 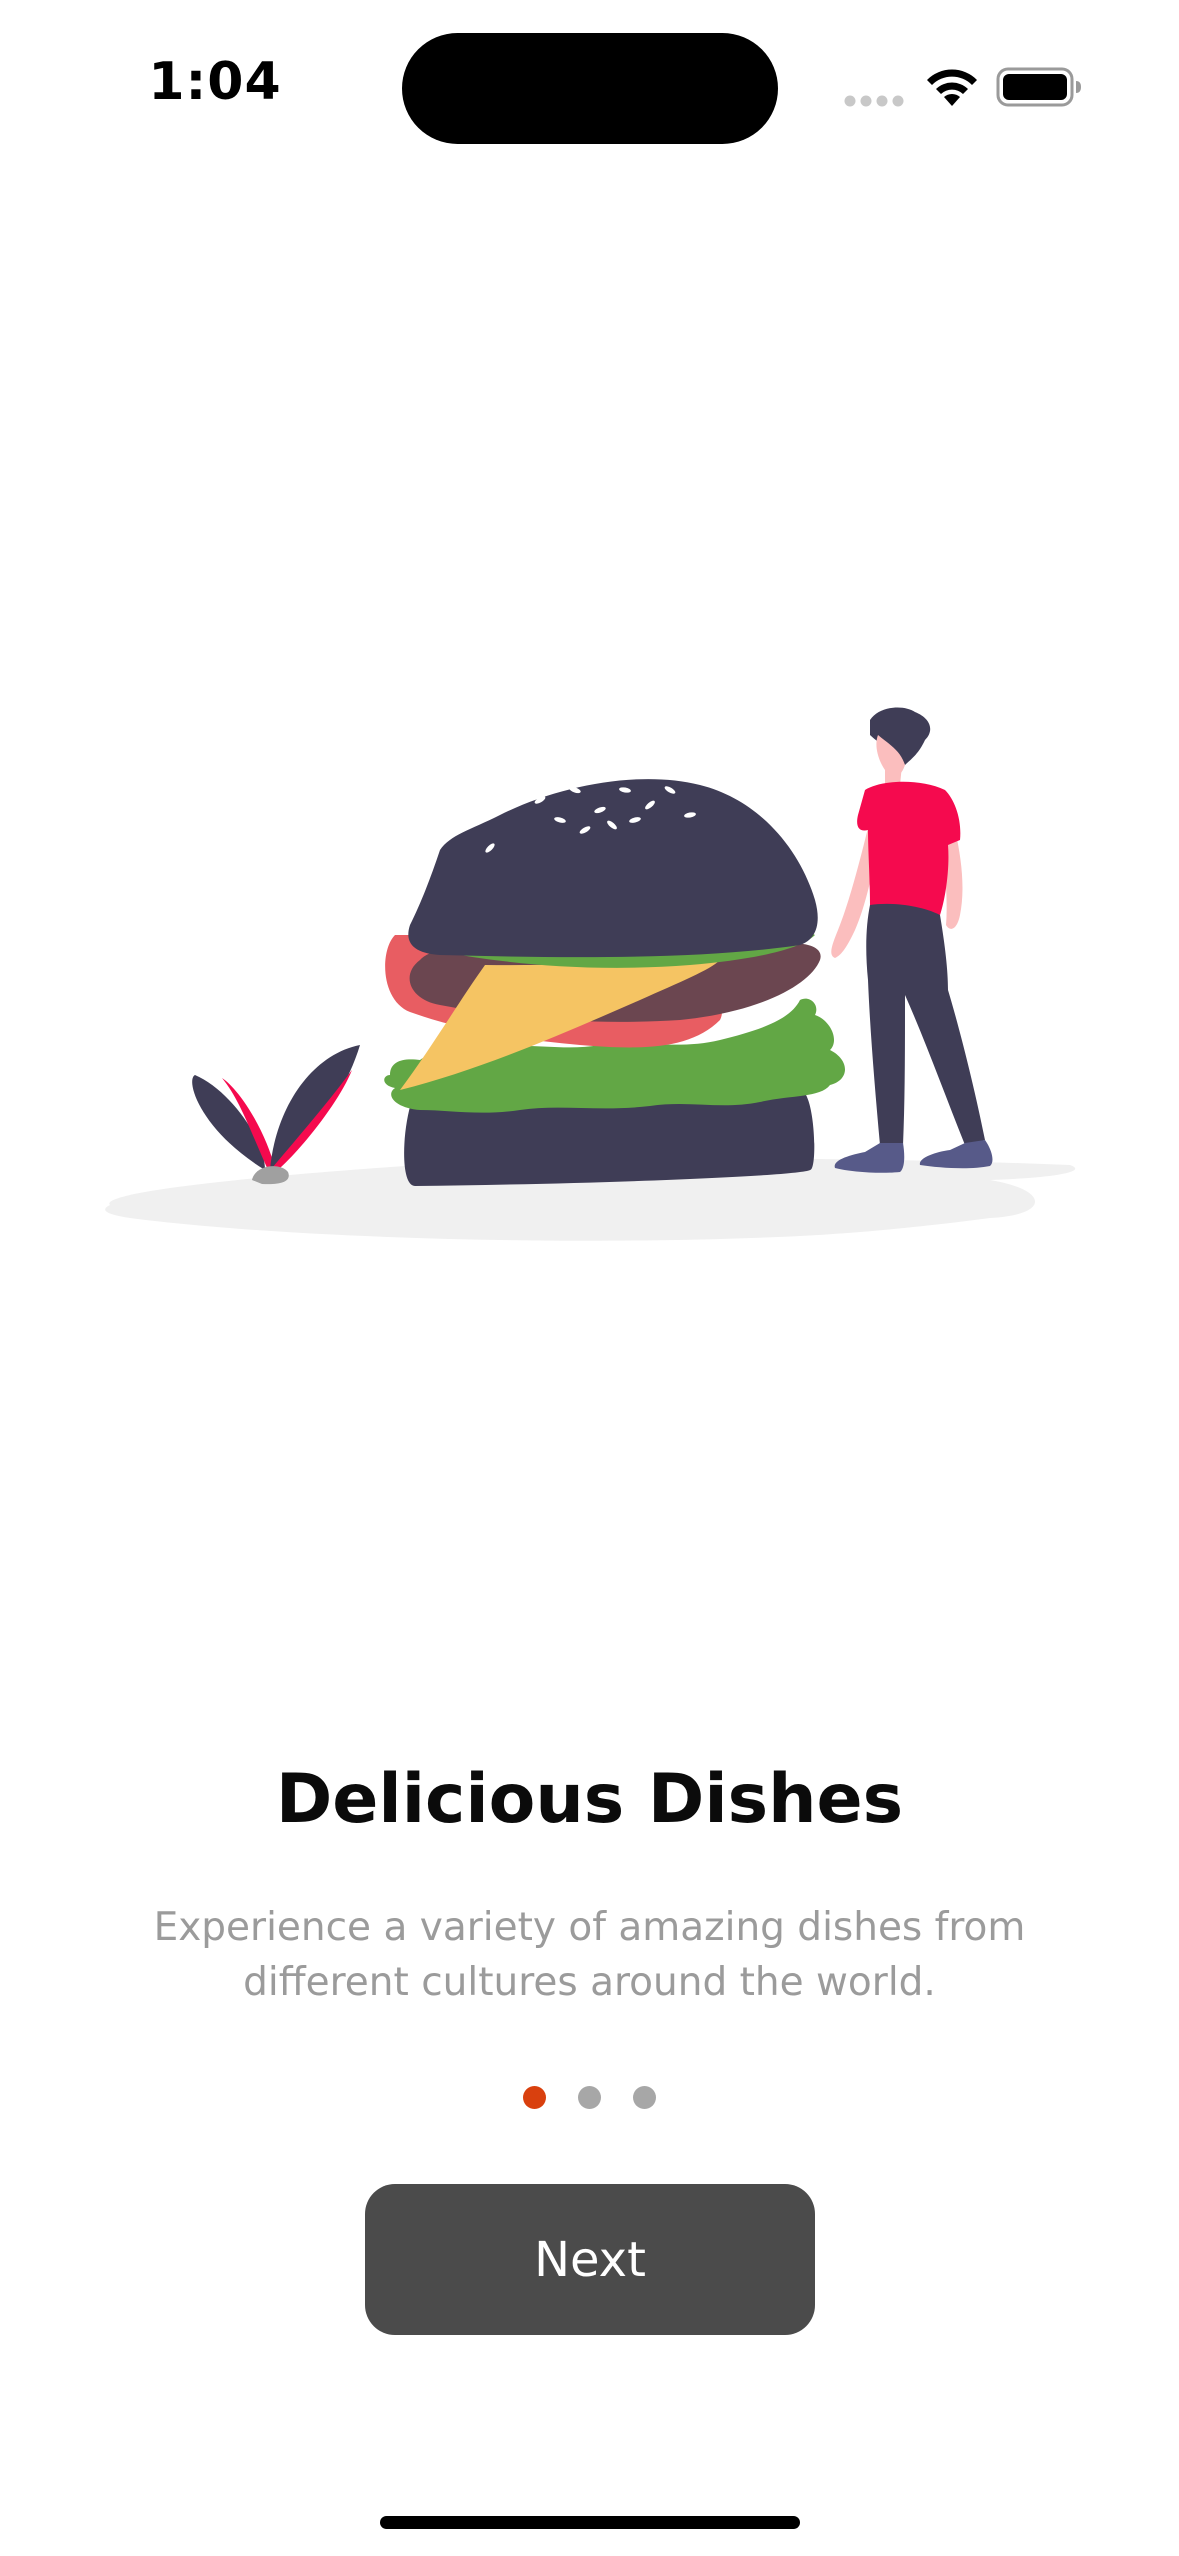 I want to click on status-time: 1:04, so click(x=215, y=82).